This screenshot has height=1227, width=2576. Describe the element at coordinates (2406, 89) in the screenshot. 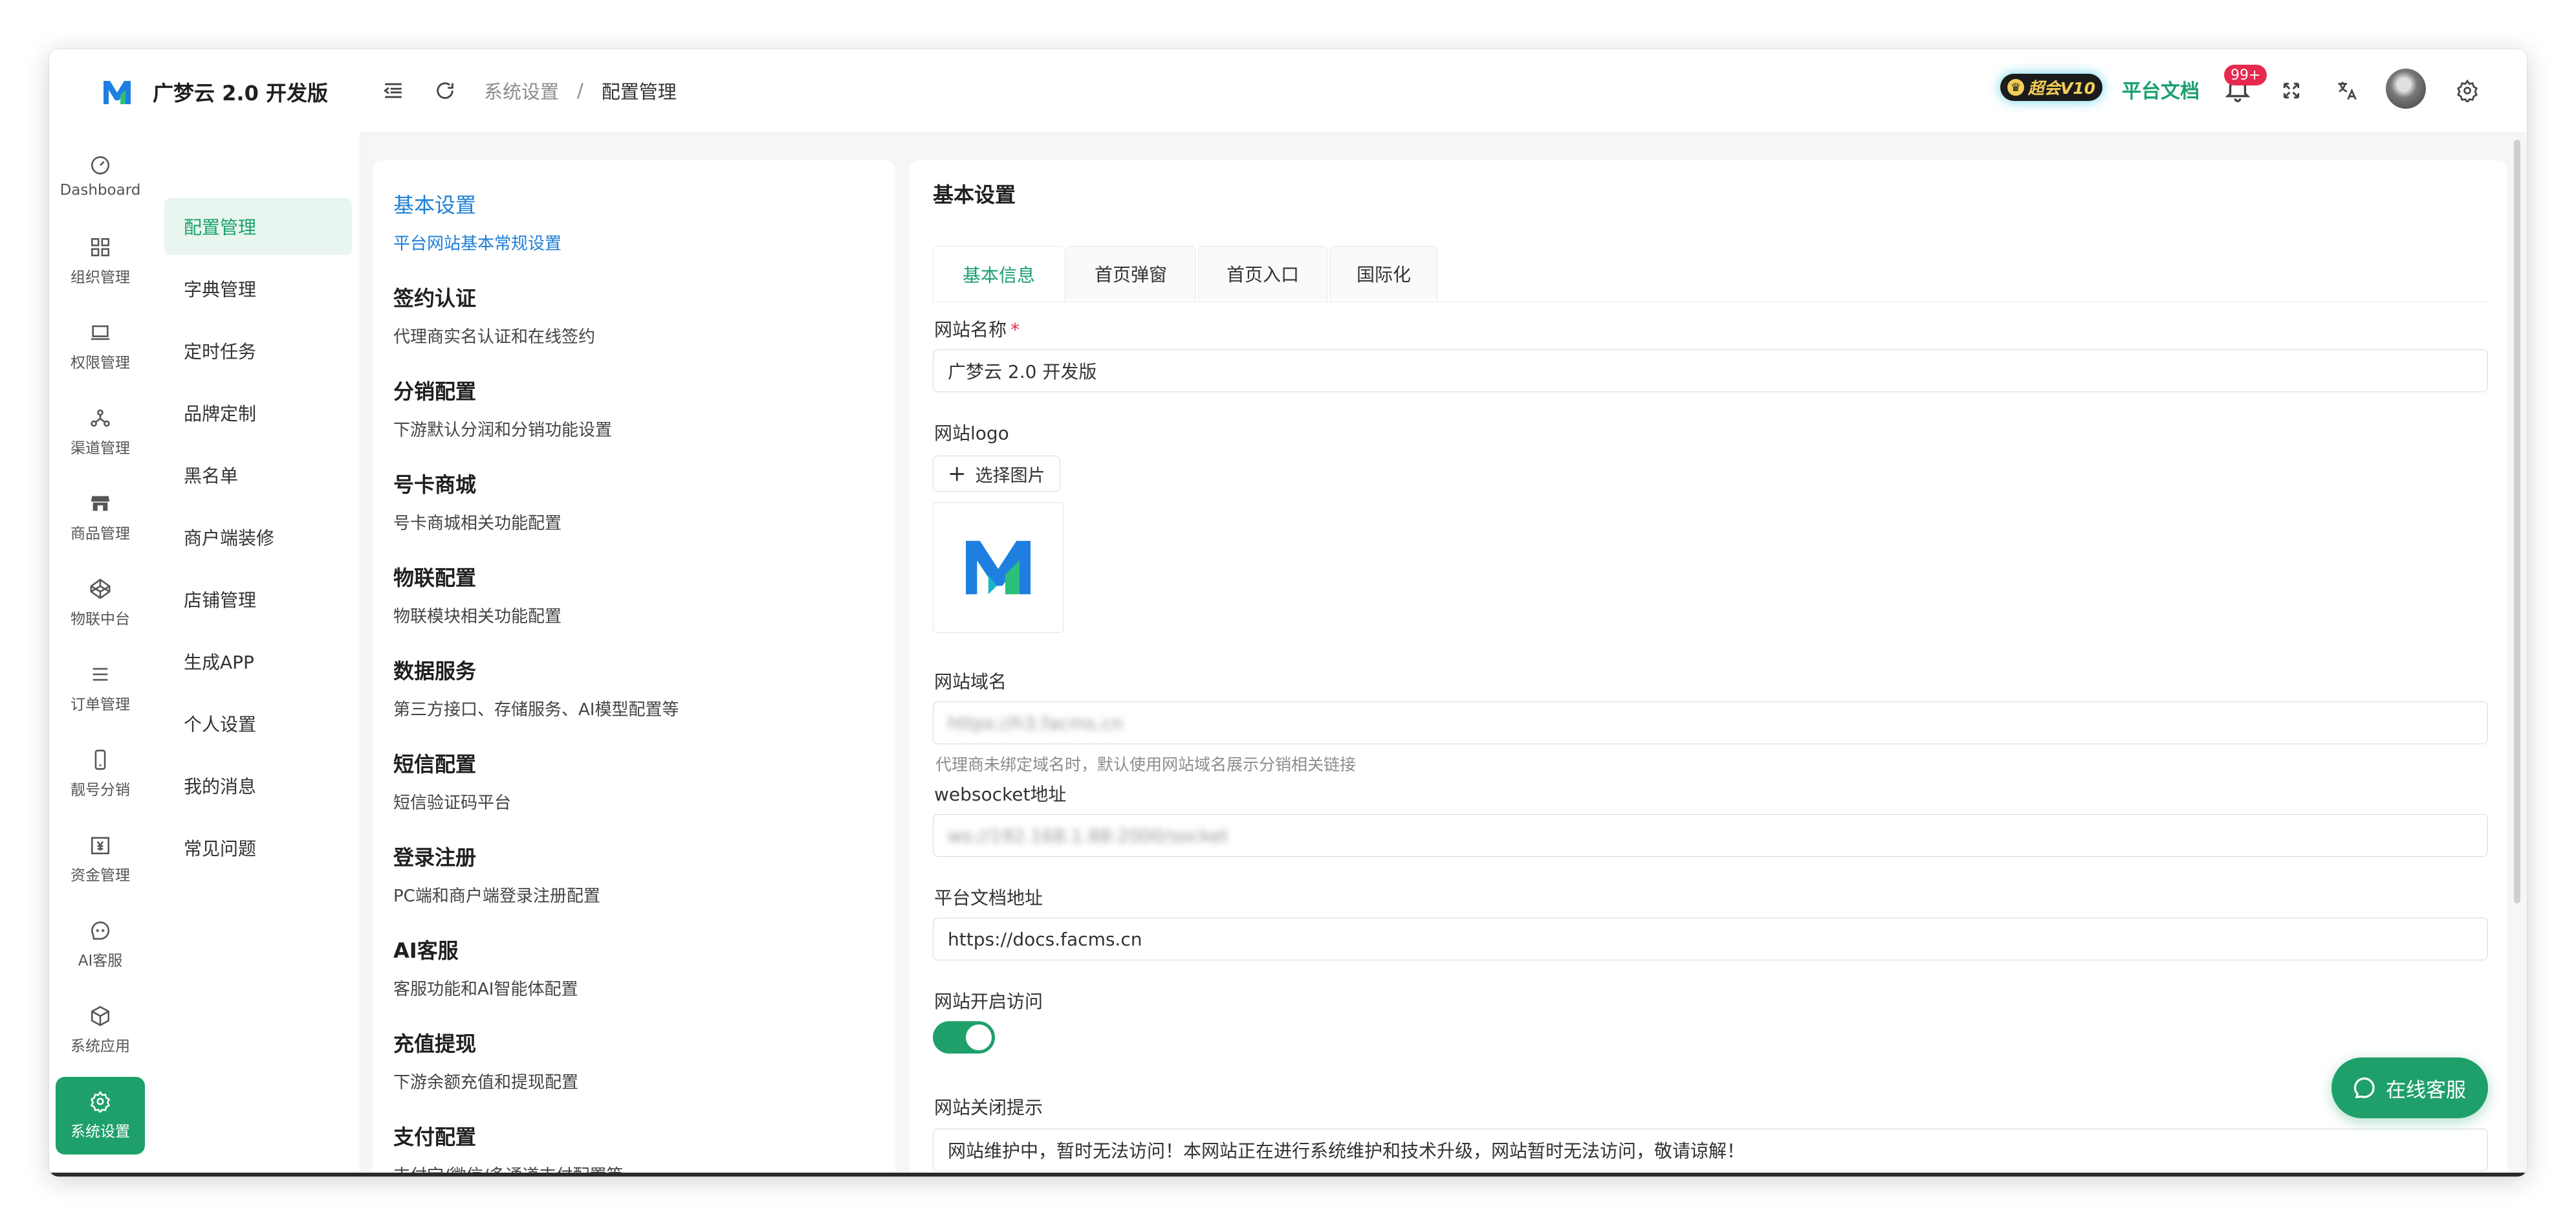

I see `avatar` at that location.